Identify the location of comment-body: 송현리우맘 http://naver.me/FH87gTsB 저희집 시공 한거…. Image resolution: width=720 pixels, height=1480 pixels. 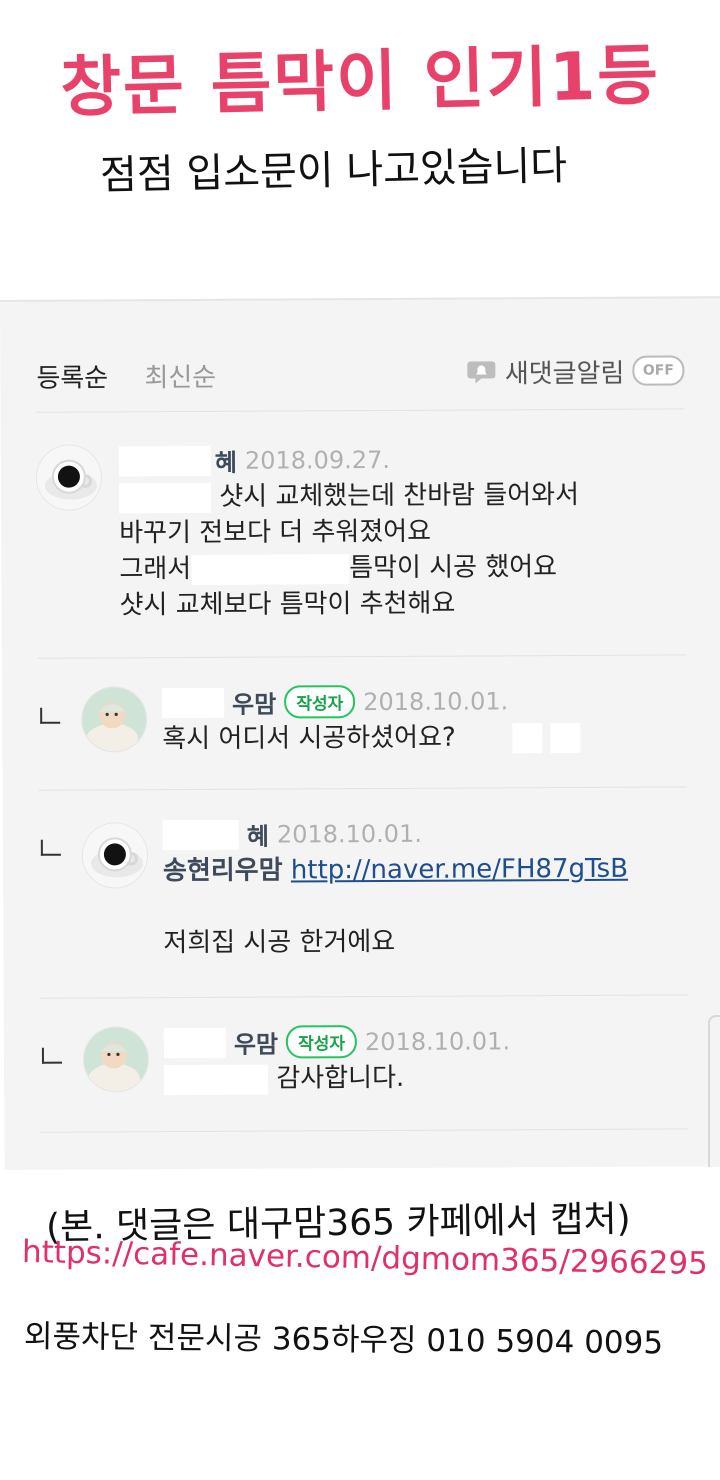
(396, 906).